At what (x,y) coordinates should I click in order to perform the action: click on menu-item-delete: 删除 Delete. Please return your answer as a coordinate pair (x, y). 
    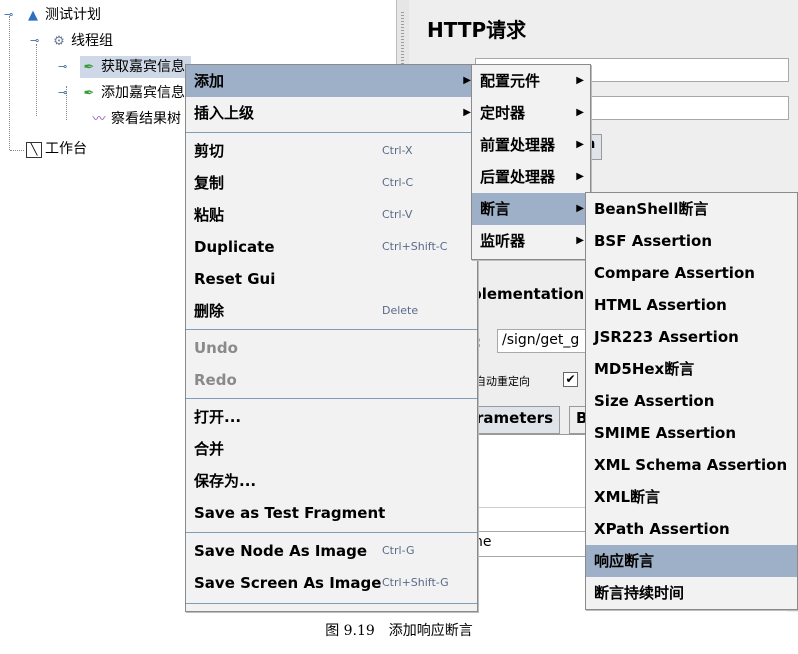
    Looking at the image, I should click on (331, 311).